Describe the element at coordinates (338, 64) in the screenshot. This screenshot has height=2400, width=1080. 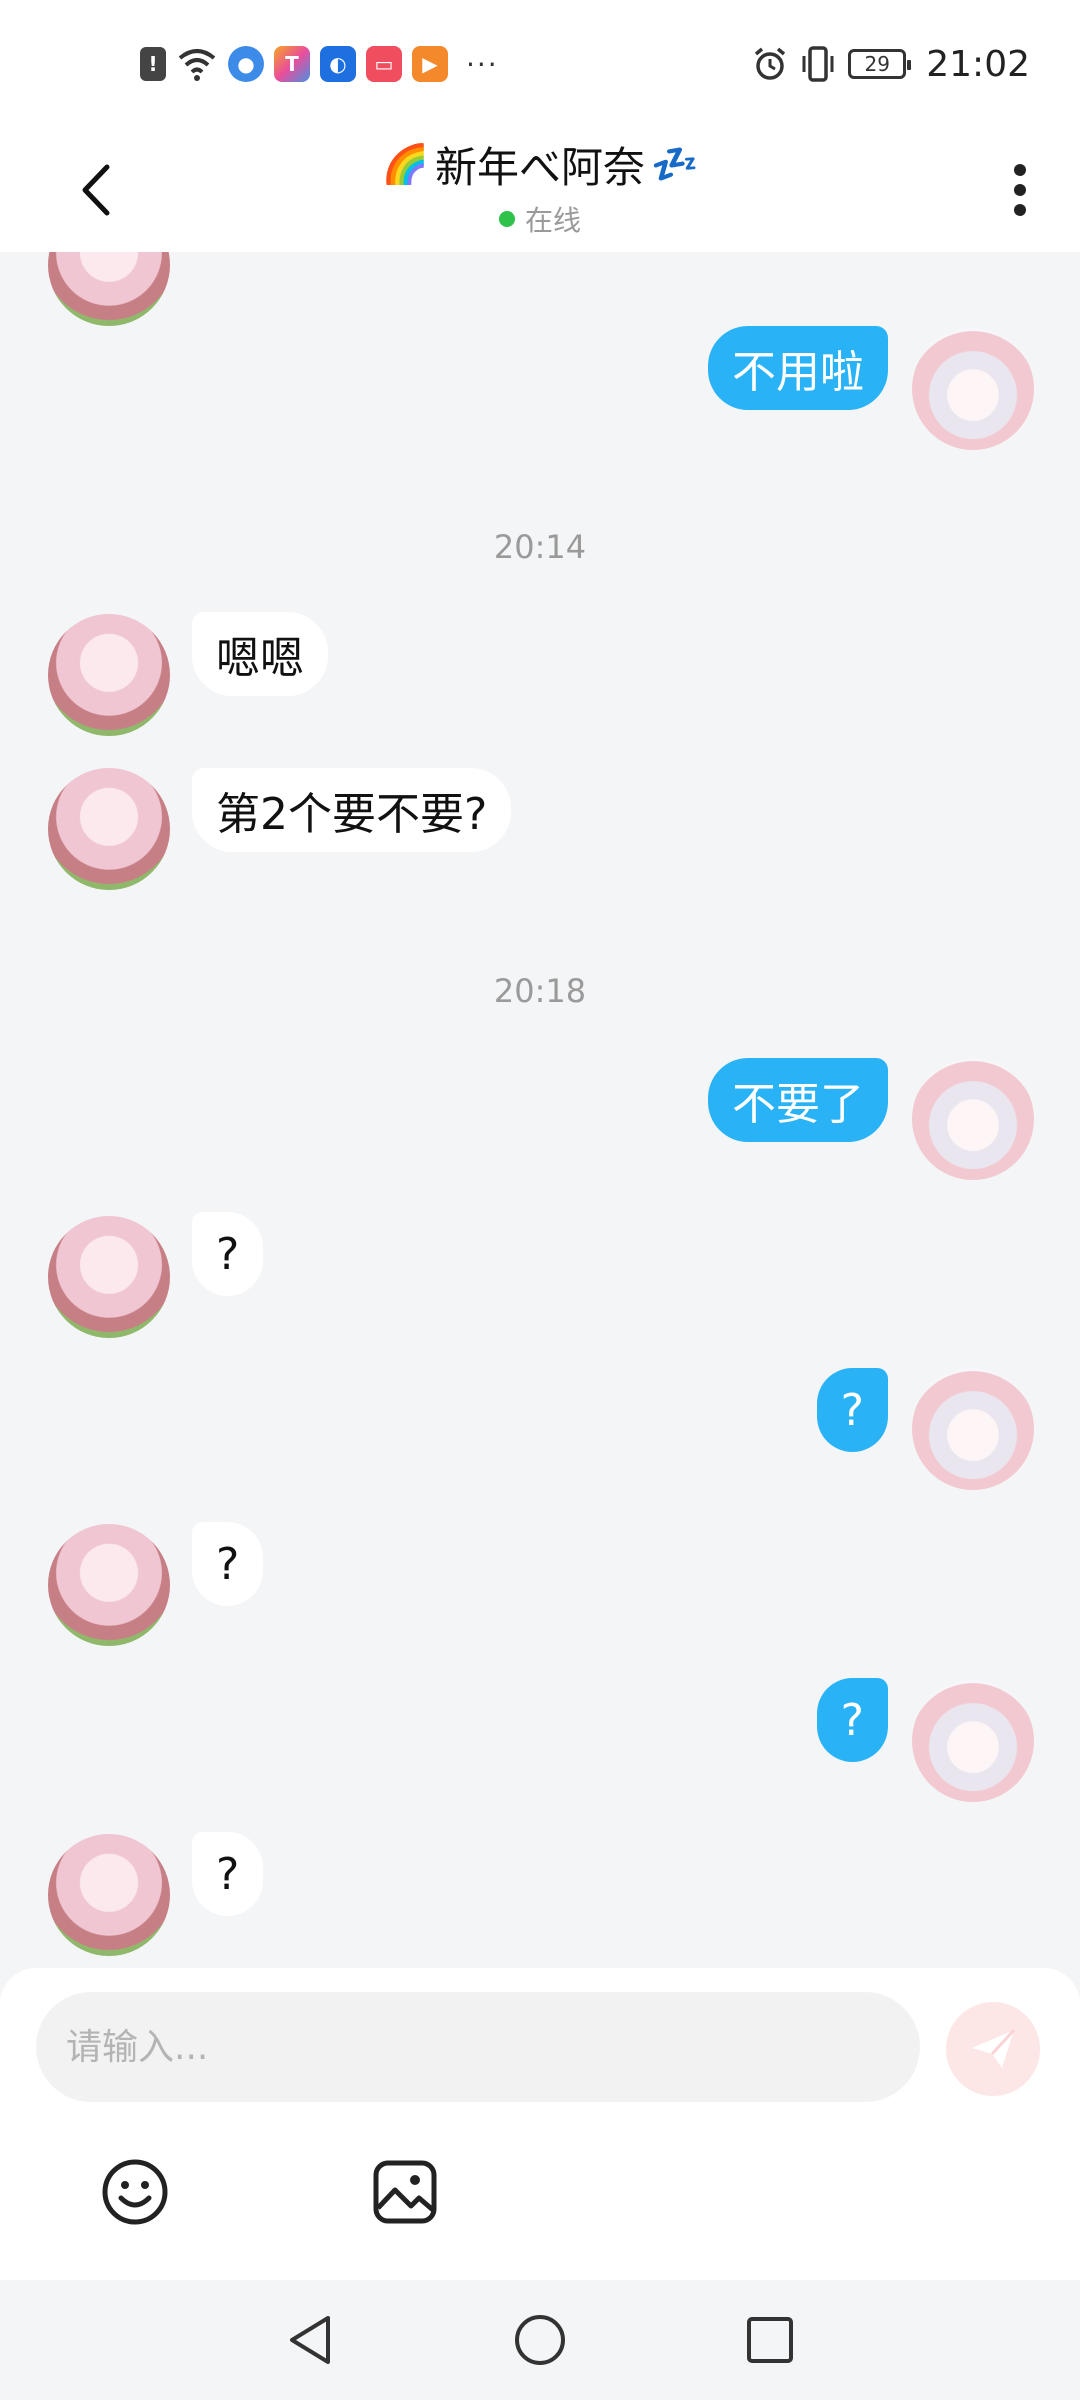
I see `idea-app-icon: ◐` at that location.